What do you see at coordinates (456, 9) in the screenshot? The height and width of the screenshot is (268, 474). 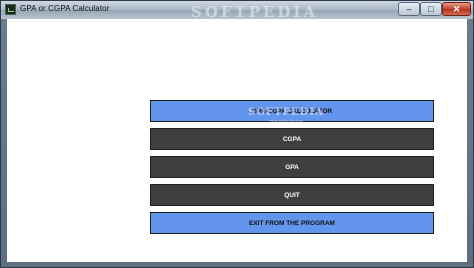 I see `close-button: ✕` at bounding box center [456, 9].